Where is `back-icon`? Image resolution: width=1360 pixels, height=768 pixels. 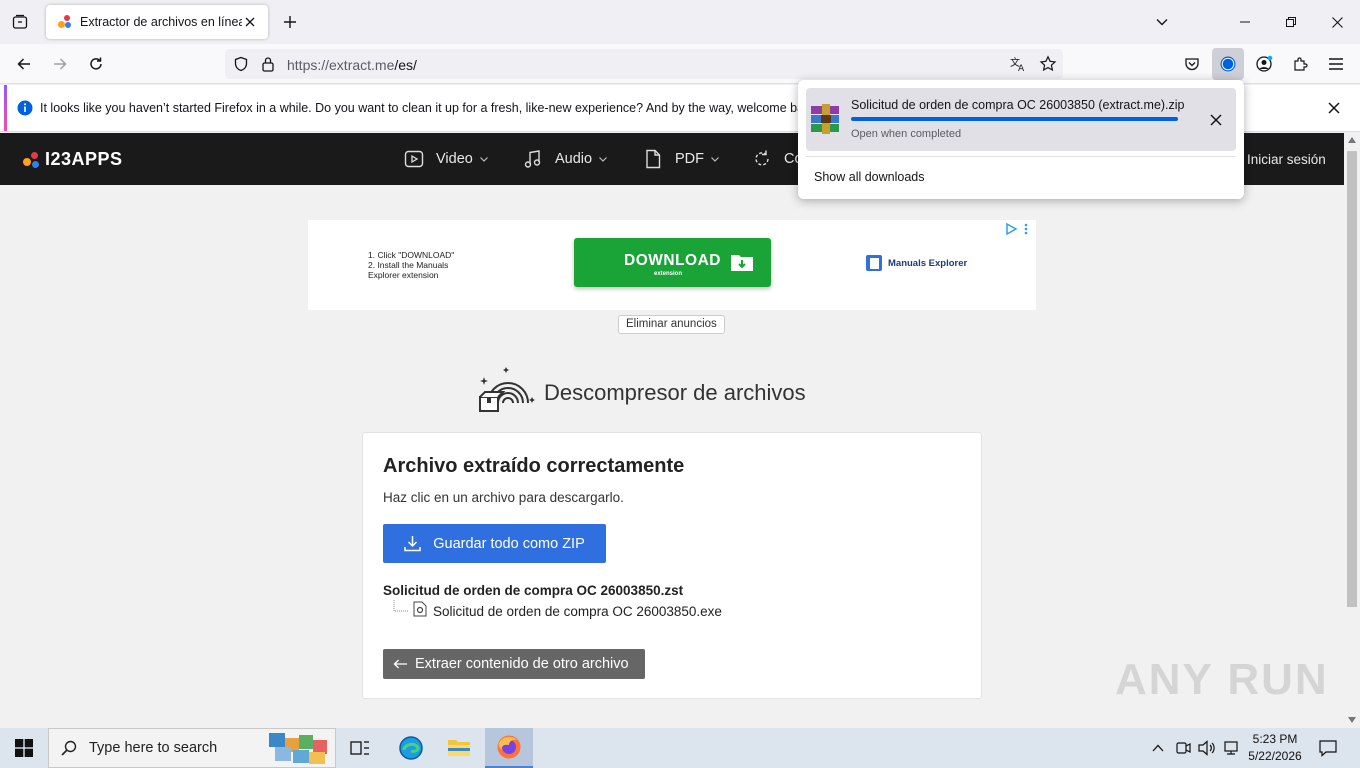
back-icon is located at coordinates (24, 64).